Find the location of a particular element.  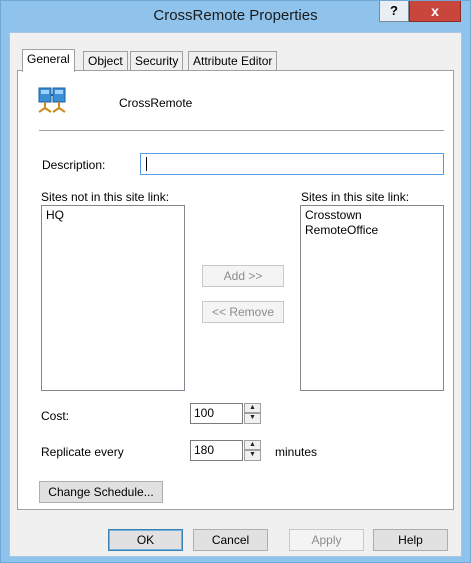

apply-button: Apply is located at coordinates (326, 540).